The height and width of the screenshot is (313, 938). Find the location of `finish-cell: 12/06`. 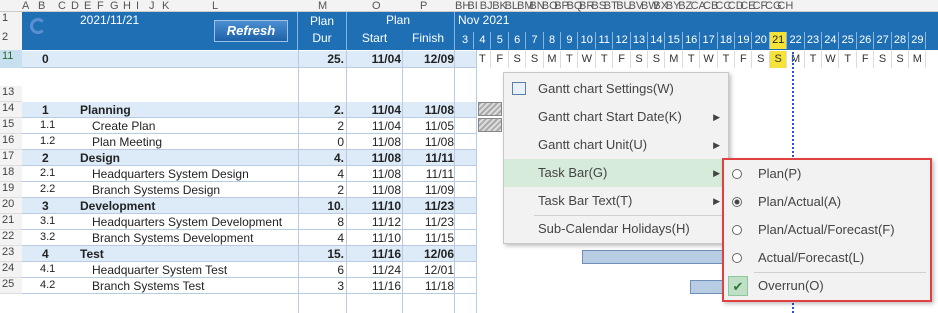

finish-cell: 12/06 is located at coordinates (428, 254).